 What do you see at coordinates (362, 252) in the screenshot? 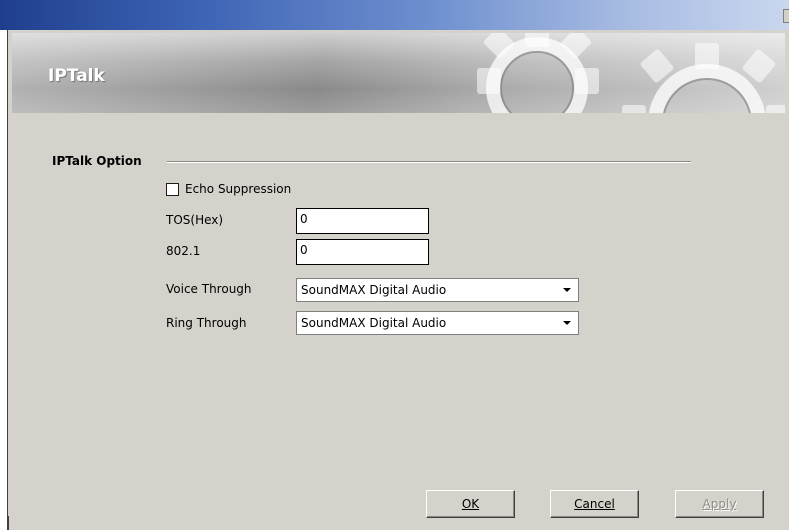
I see `dot1-input: 0` at bounding box center [362, 252].